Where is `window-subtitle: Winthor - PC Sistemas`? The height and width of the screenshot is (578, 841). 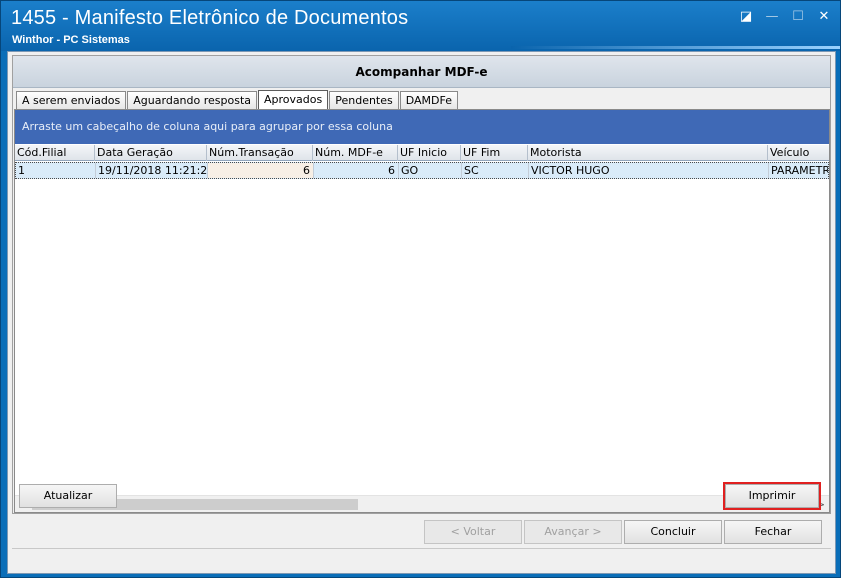
window-subtitle: Winthor - PC Sistemas is located at coordinates (71, 40).